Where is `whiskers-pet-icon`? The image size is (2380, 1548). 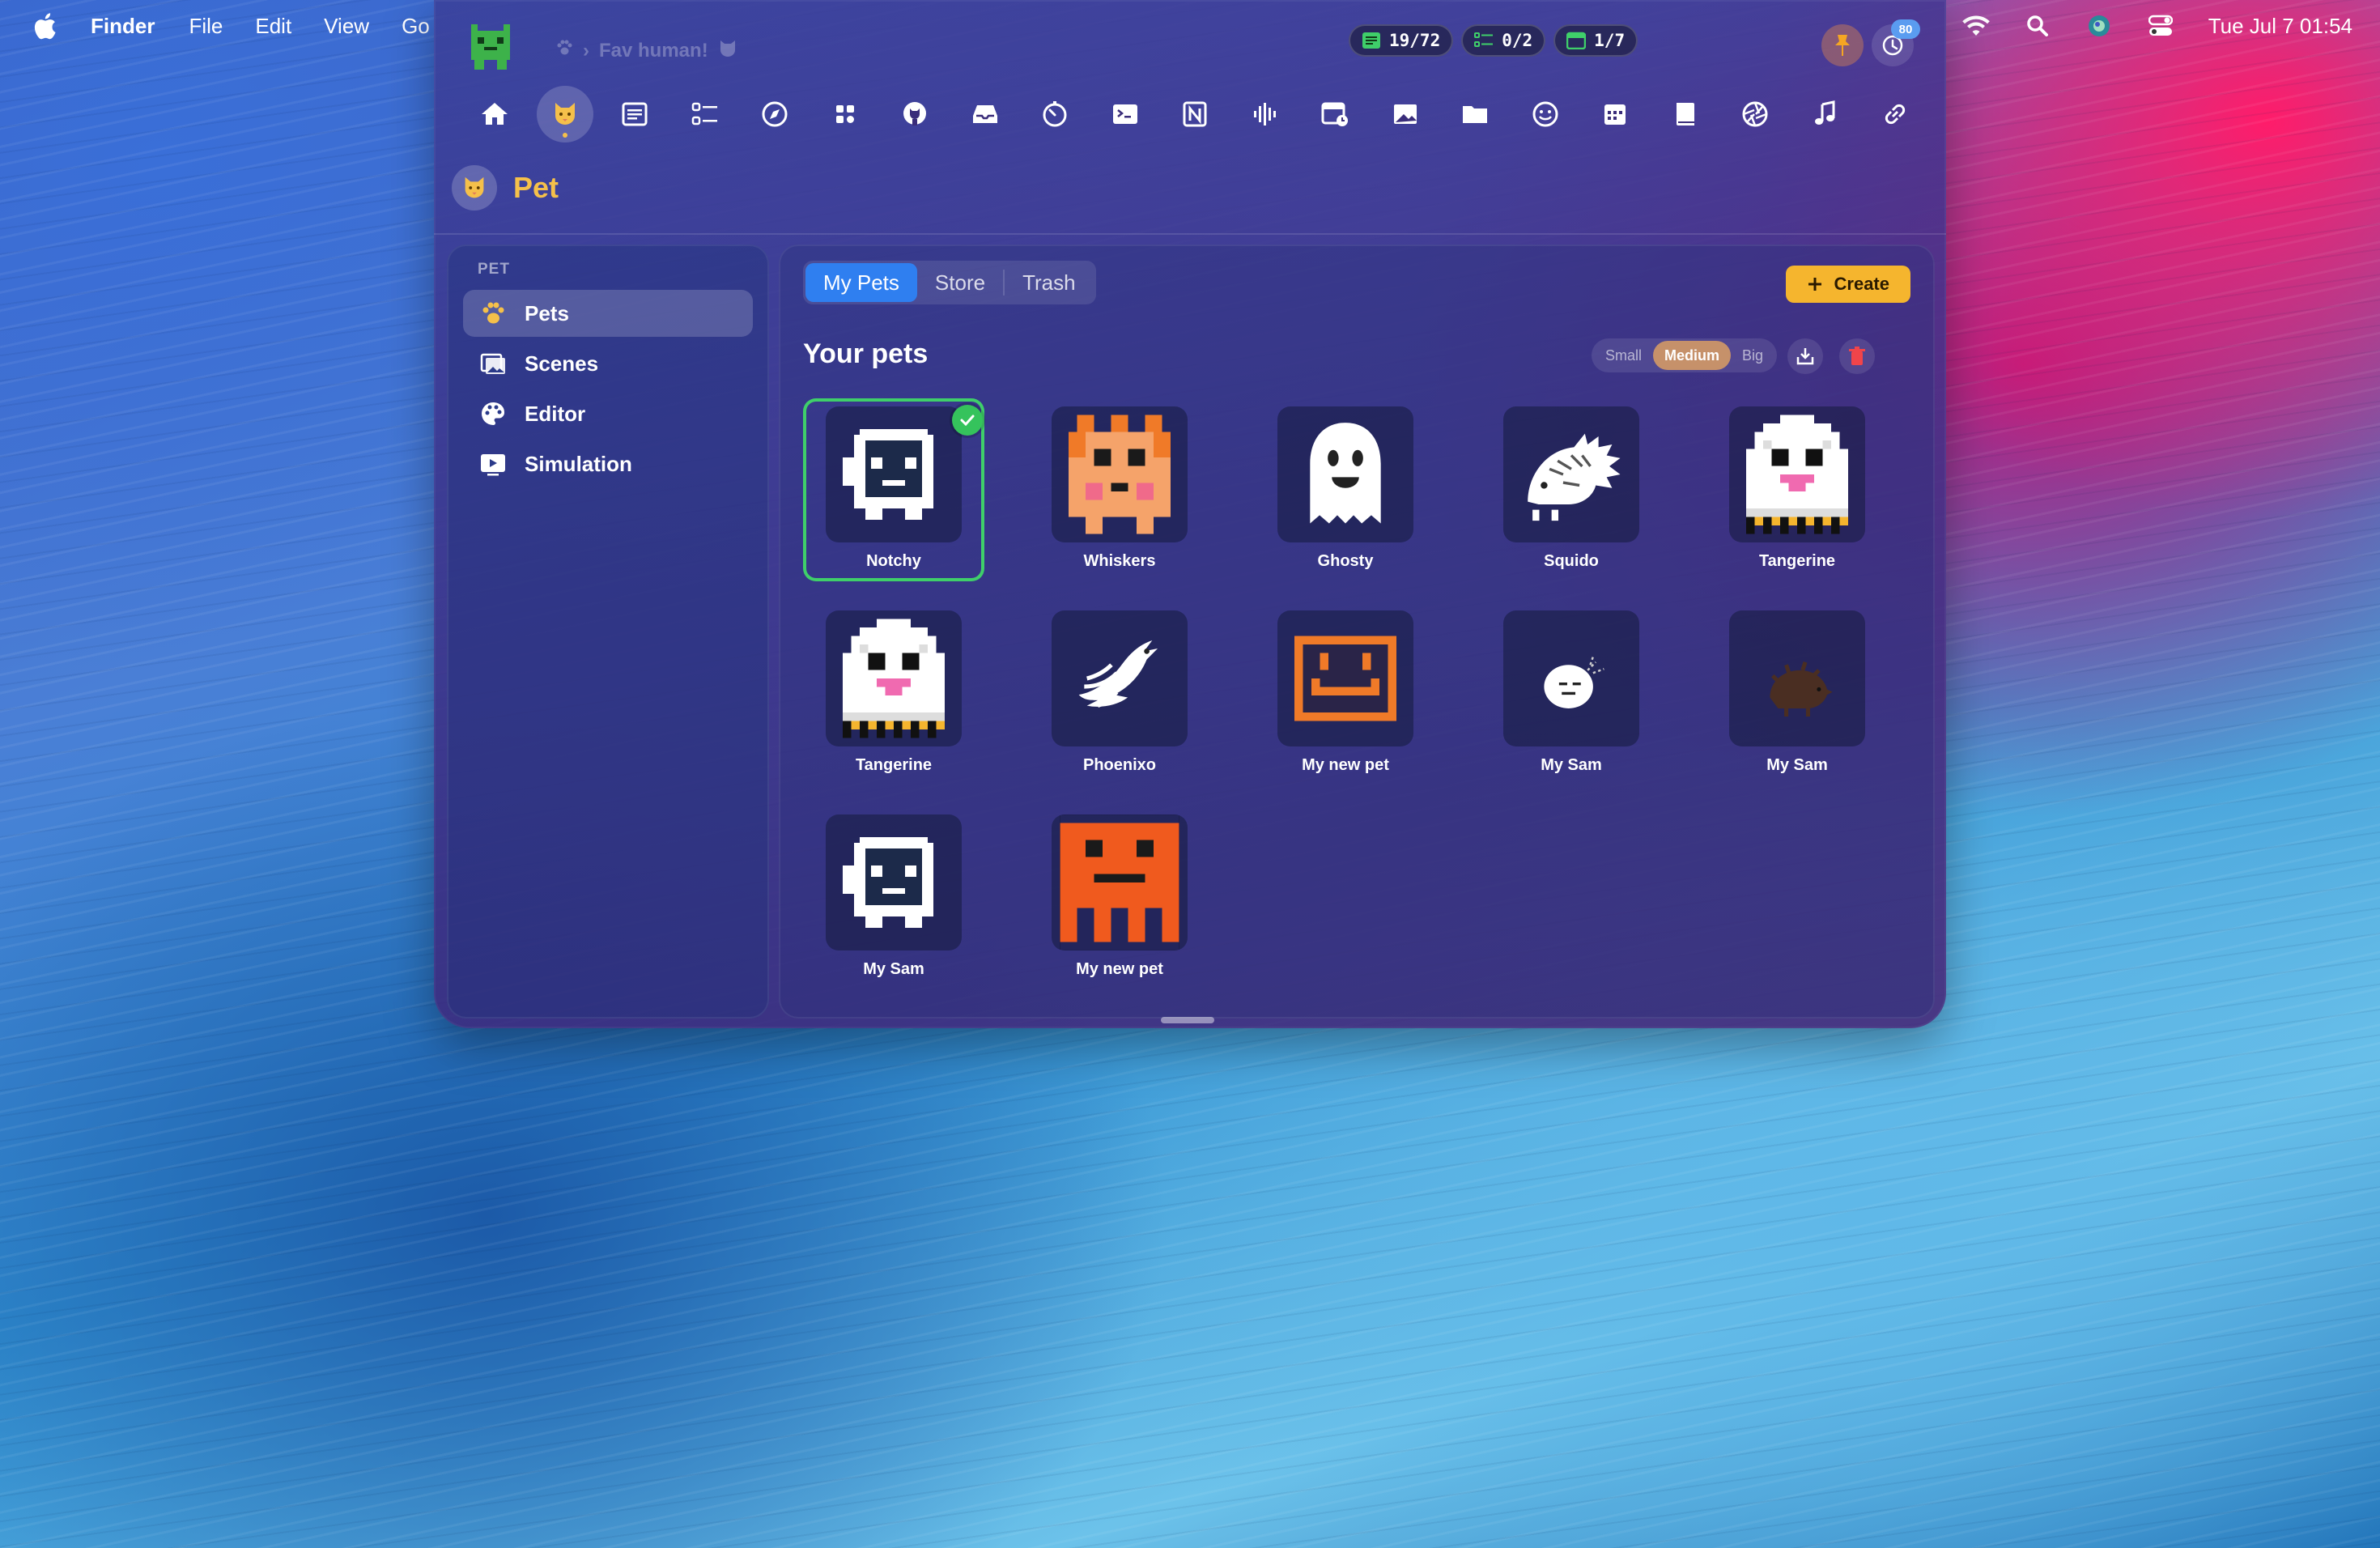
whiskers-pet-icon is located at coordinates (1120, 474).